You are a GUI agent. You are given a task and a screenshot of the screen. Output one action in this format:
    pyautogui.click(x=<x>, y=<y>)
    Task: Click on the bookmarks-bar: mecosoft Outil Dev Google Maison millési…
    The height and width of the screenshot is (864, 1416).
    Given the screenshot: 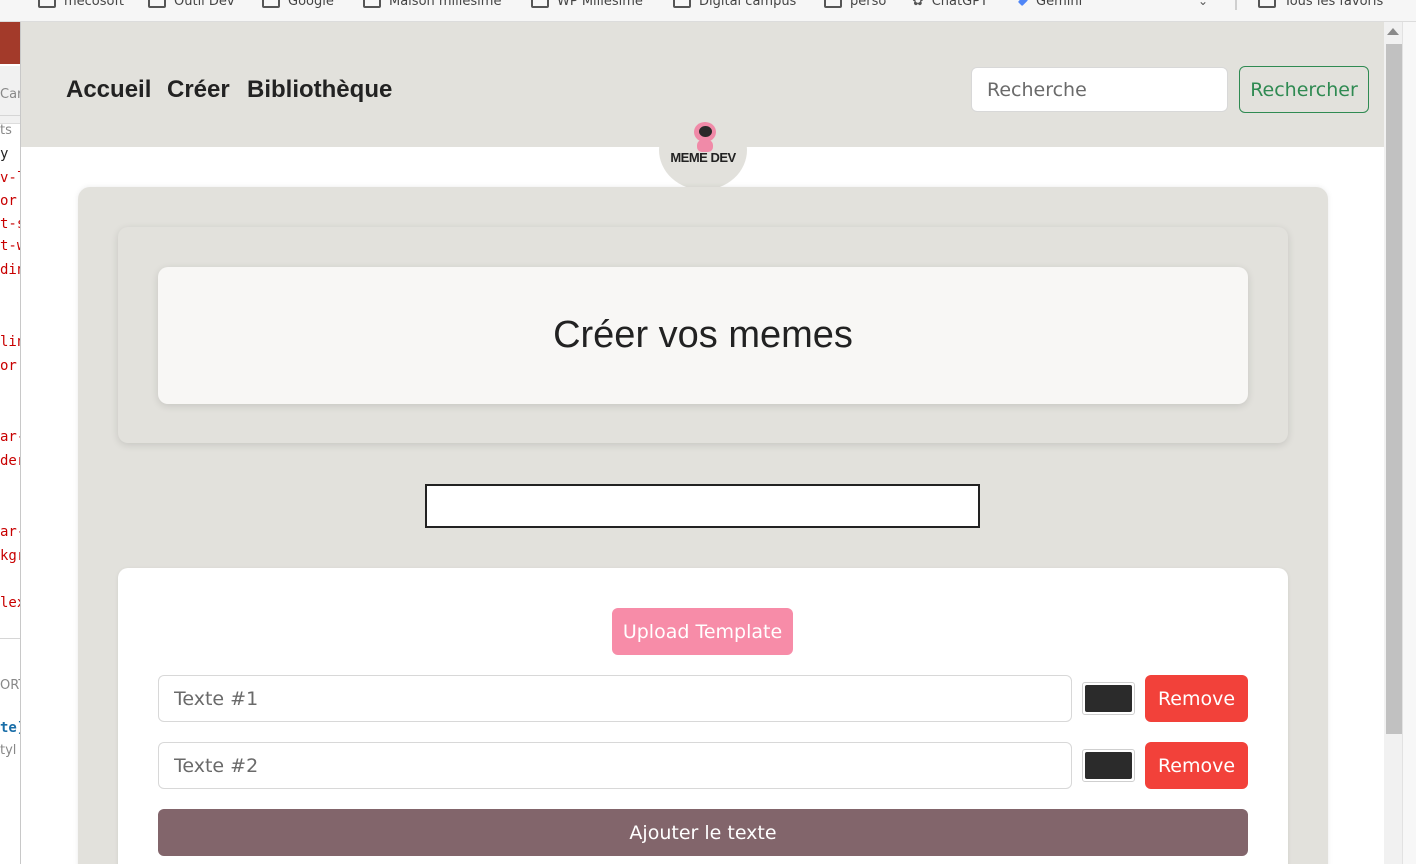 What is the action you would take?
    pyautogui.click(x=708, y=11)
    